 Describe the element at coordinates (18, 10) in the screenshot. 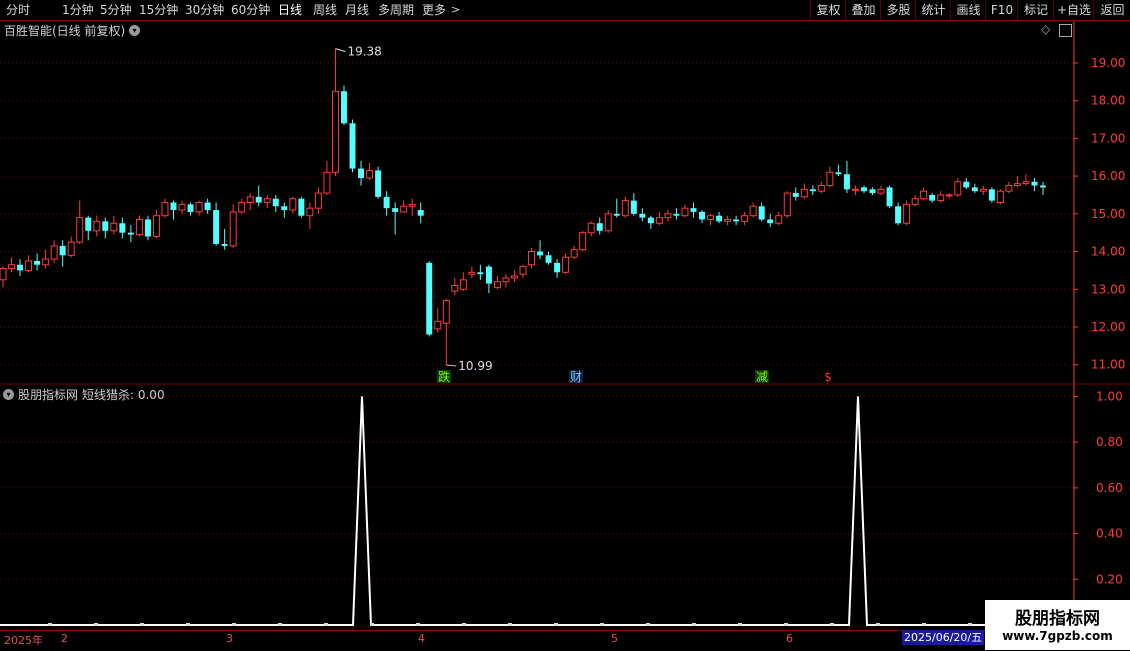

I see `period-tab-timeshare: 分时` at that location.